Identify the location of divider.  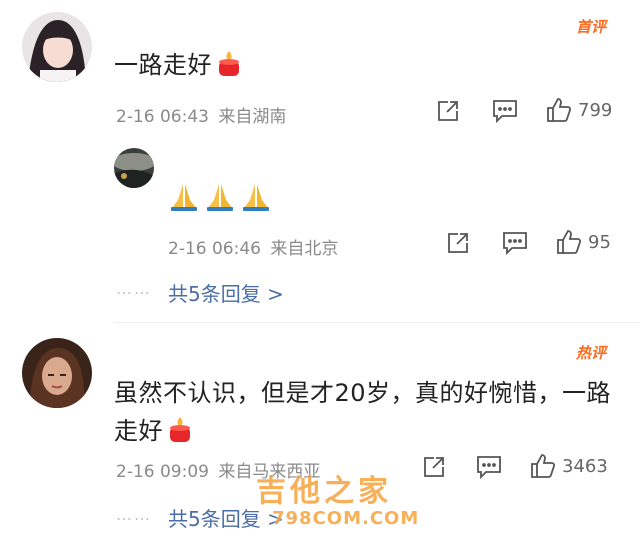
(377, 322).